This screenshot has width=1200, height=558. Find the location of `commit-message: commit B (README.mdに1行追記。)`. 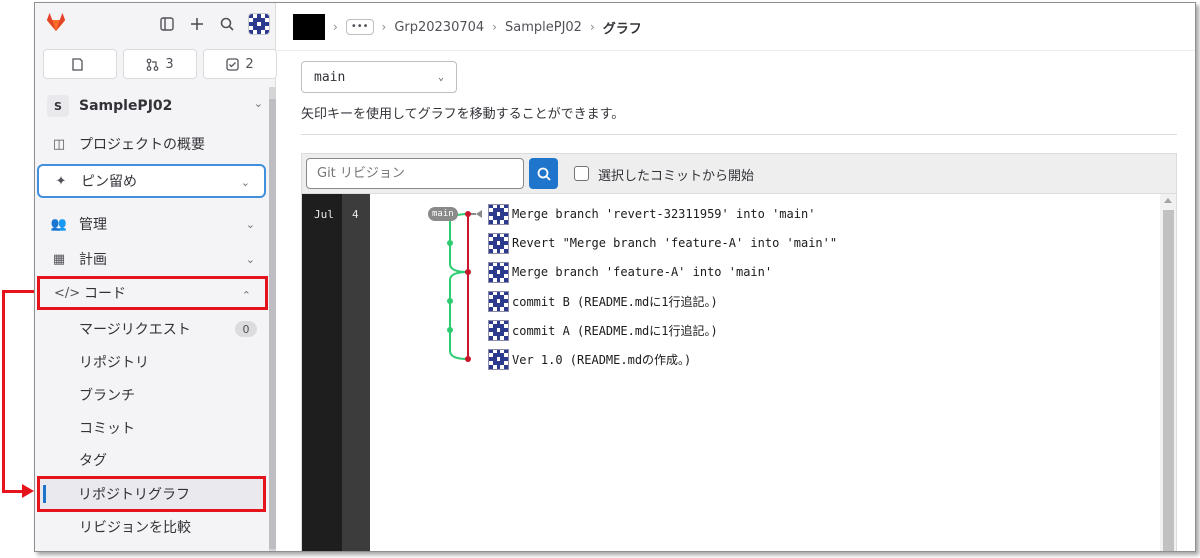

commit-message: commit B (README.mdに1行追記。) is located at coordinates (615, 301).